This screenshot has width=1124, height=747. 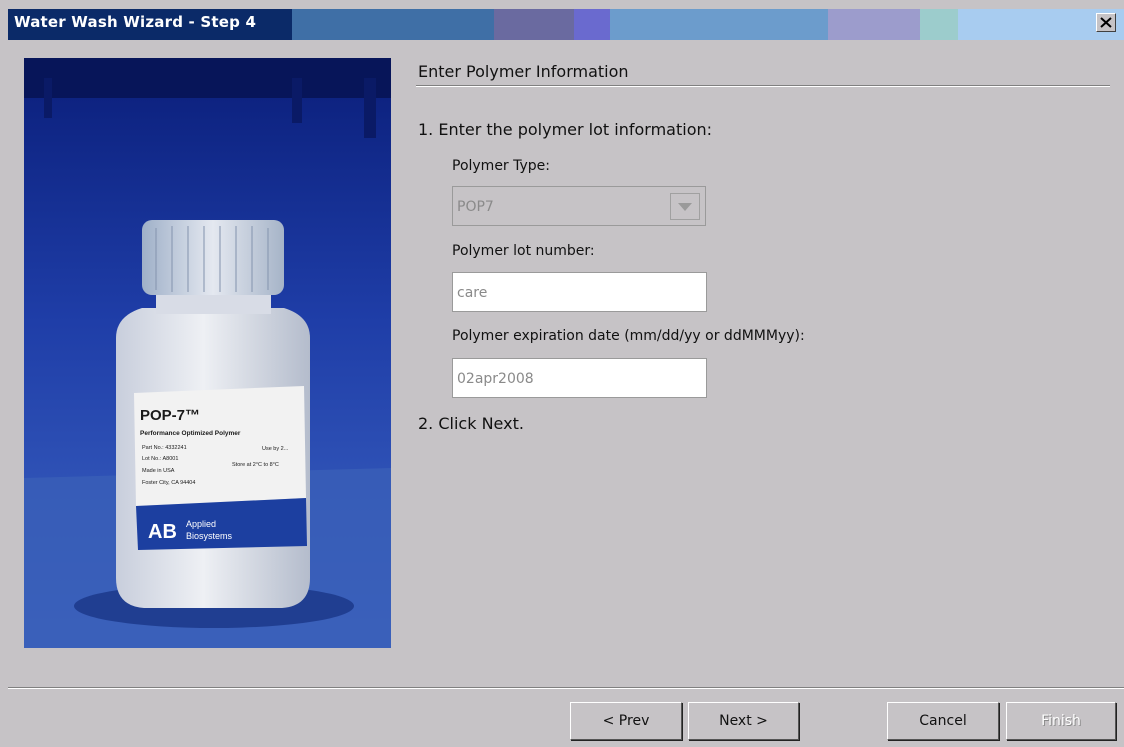 I want to click on label-line-1: Part No.: 4332241, so click(x=164, y=448).